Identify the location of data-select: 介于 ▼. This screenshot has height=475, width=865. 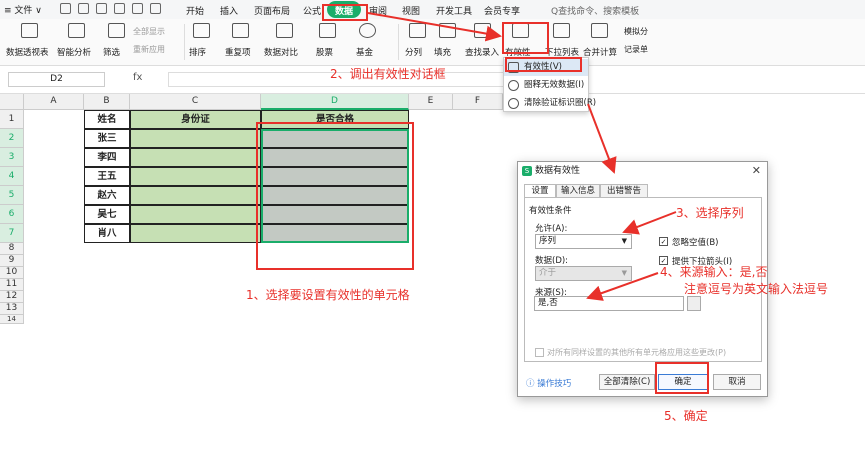
(583, 273).